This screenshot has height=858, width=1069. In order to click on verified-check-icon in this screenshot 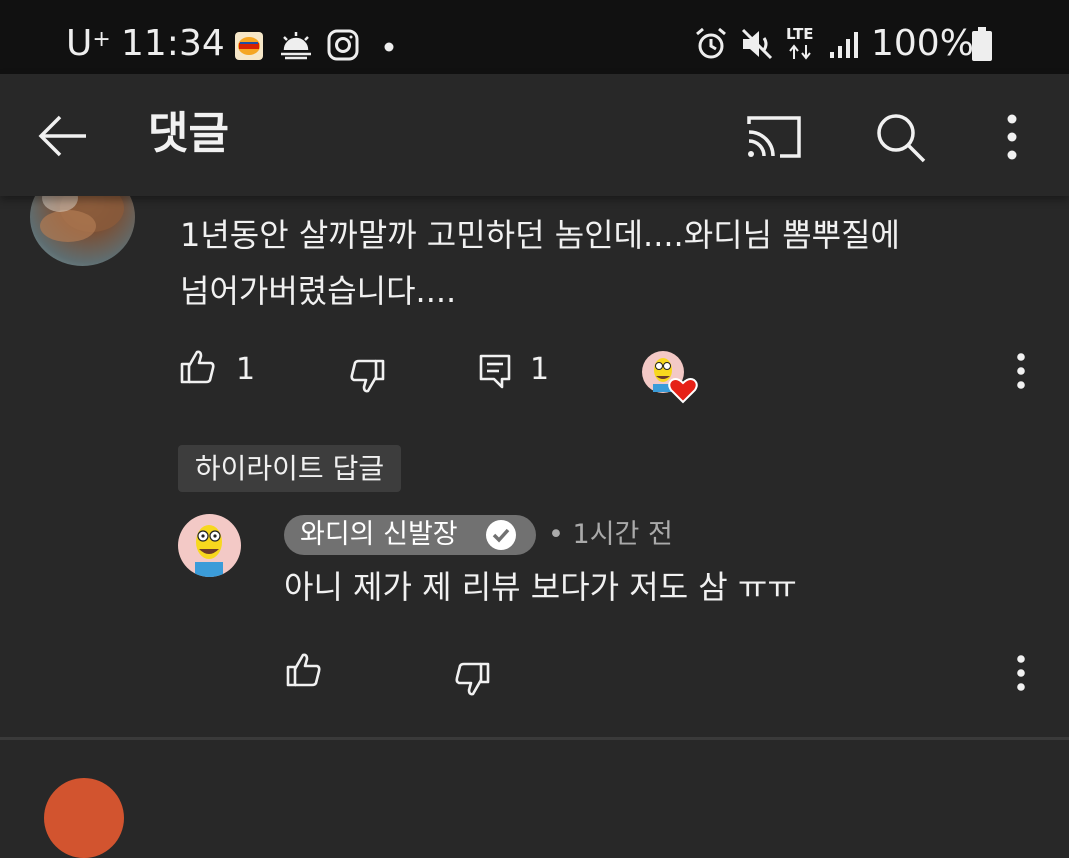, I will do `click(501, 537)`.